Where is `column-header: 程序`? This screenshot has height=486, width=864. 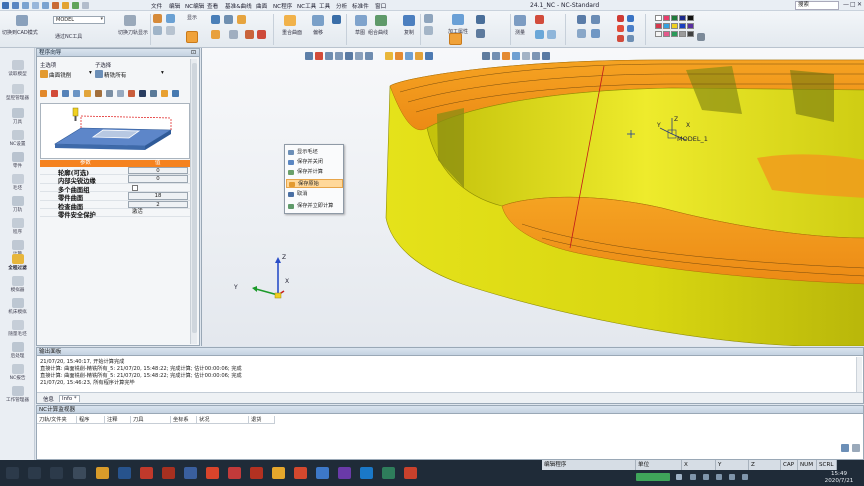 column-header: 程序 is located at coordinates (91, 420).